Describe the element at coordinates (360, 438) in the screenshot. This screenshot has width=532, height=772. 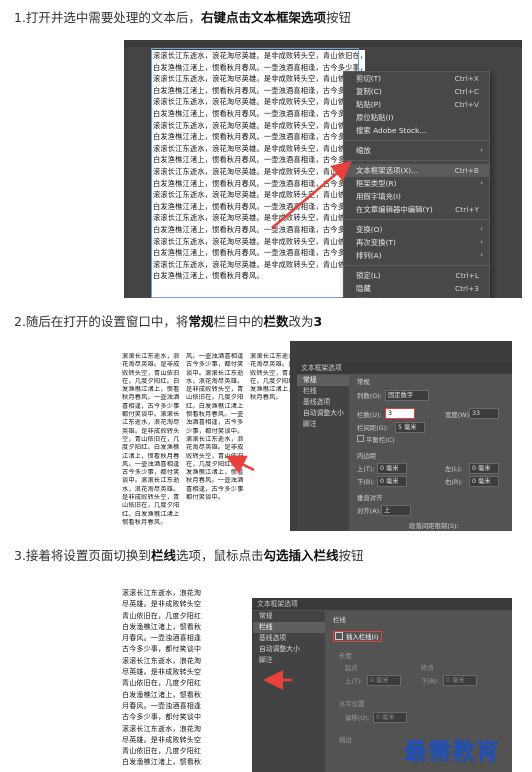
I see `balance-checkbox` at that location.